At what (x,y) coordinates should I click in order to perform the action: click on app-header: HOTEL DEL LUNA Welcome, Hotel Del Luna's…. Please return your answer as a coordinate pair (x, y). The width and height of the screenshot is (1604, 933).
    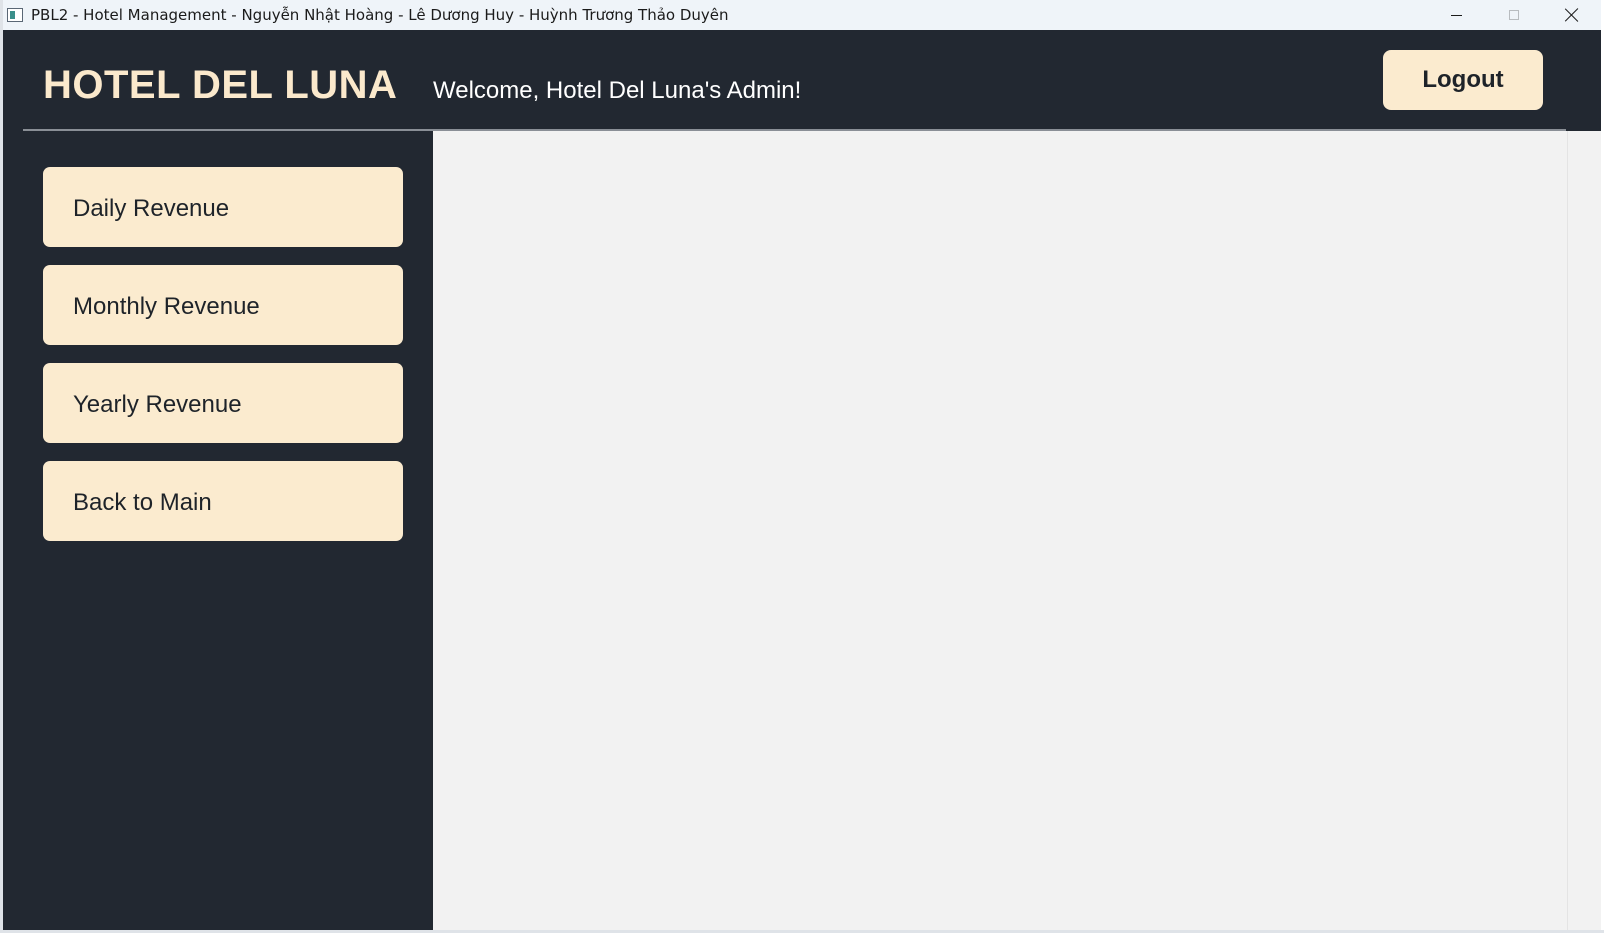
    Looking at the image, I should click on (802, 80).